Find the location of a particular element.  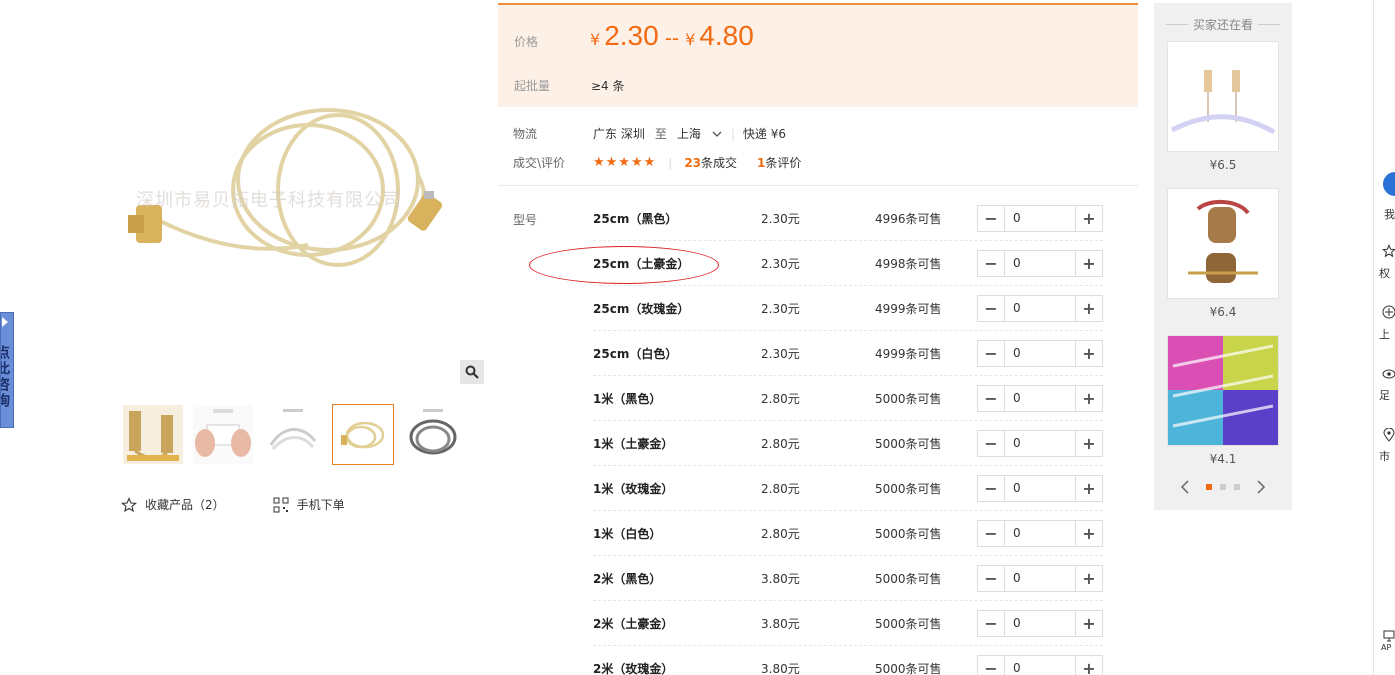

recommend-panel: 买家还在看 ¥6.5 ¥6.4 ¥4.1 is located at coordinates (1223, 256).